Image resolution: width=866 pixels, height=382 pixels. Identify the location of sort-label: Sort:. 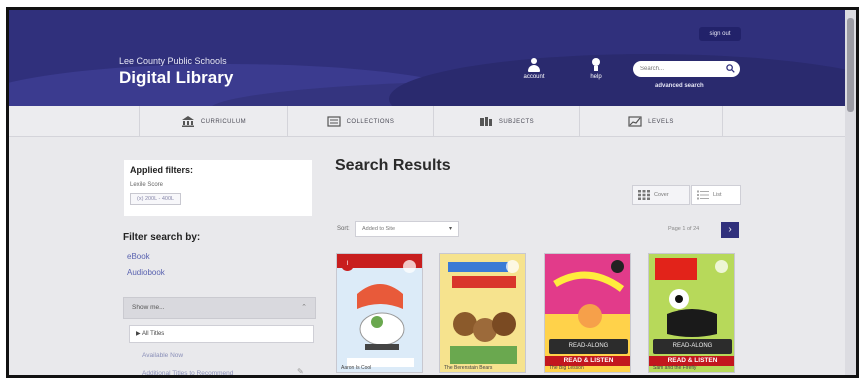
(343, 229).